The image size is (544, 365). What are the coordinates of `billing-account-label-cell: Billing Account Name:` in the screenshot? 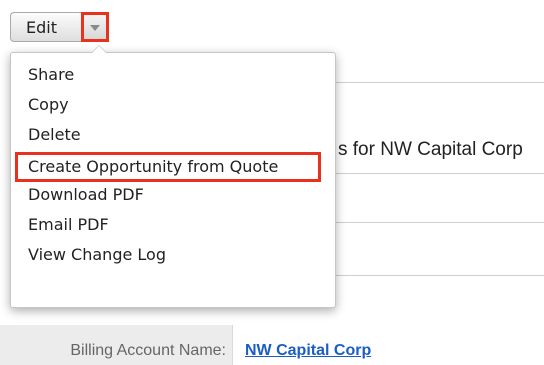 It's located at (116, 345).